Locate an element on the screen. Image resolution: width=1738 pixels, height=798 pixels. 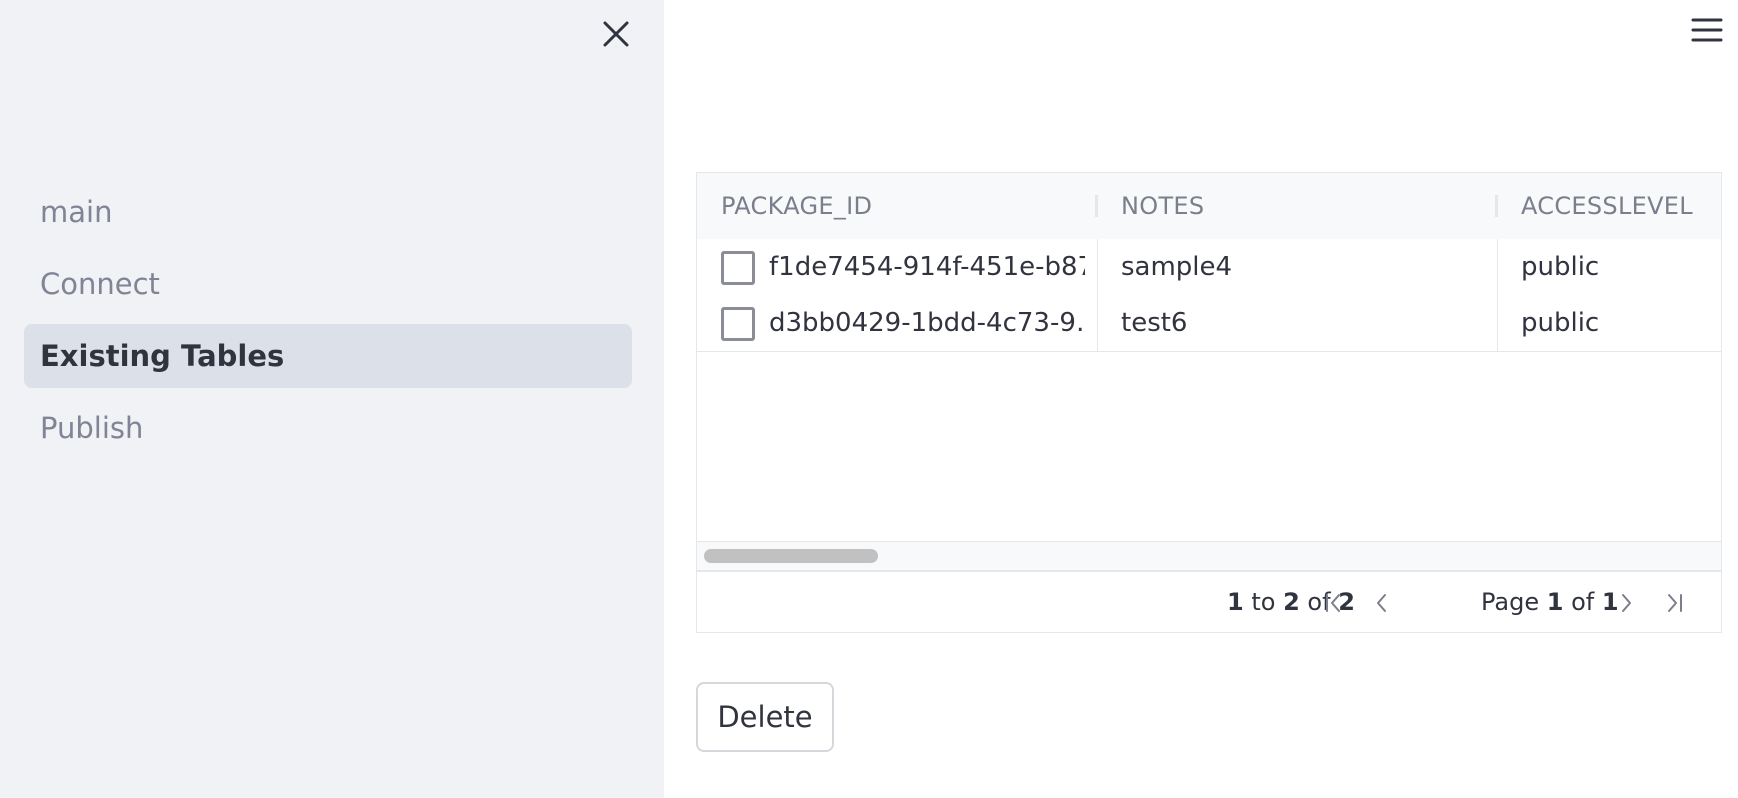
last-page-button is located at coordinates (1674, 603).